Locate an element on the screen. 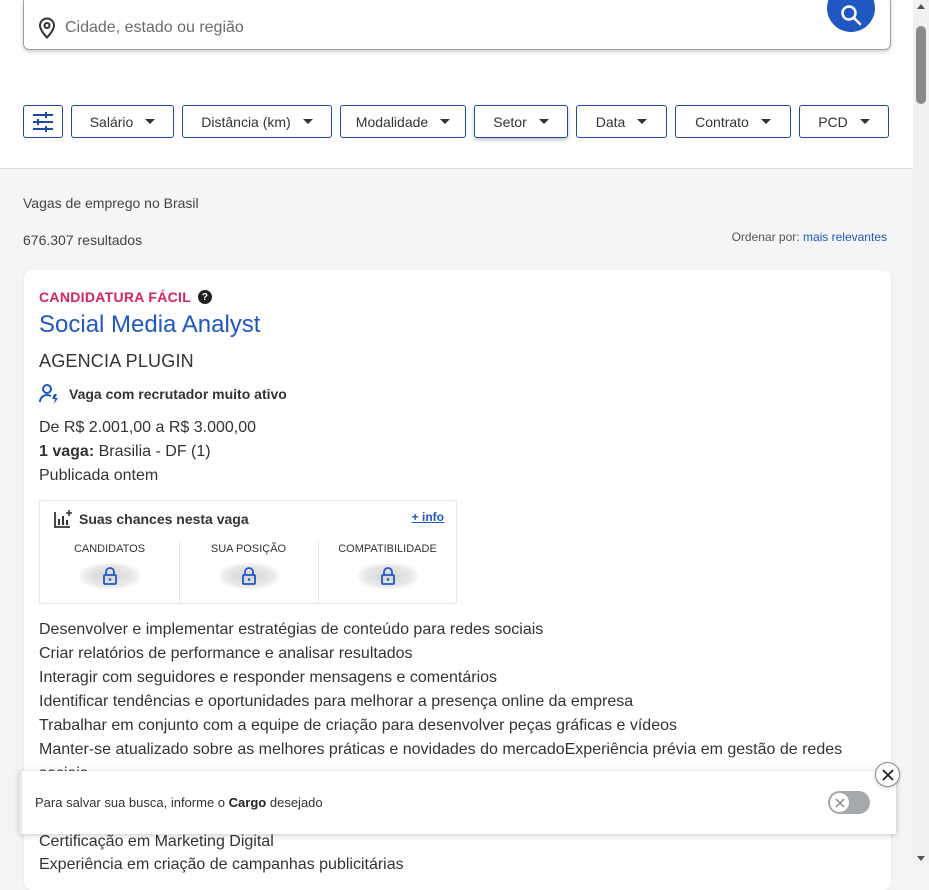  close-icon is located at coordinates (887, 774).